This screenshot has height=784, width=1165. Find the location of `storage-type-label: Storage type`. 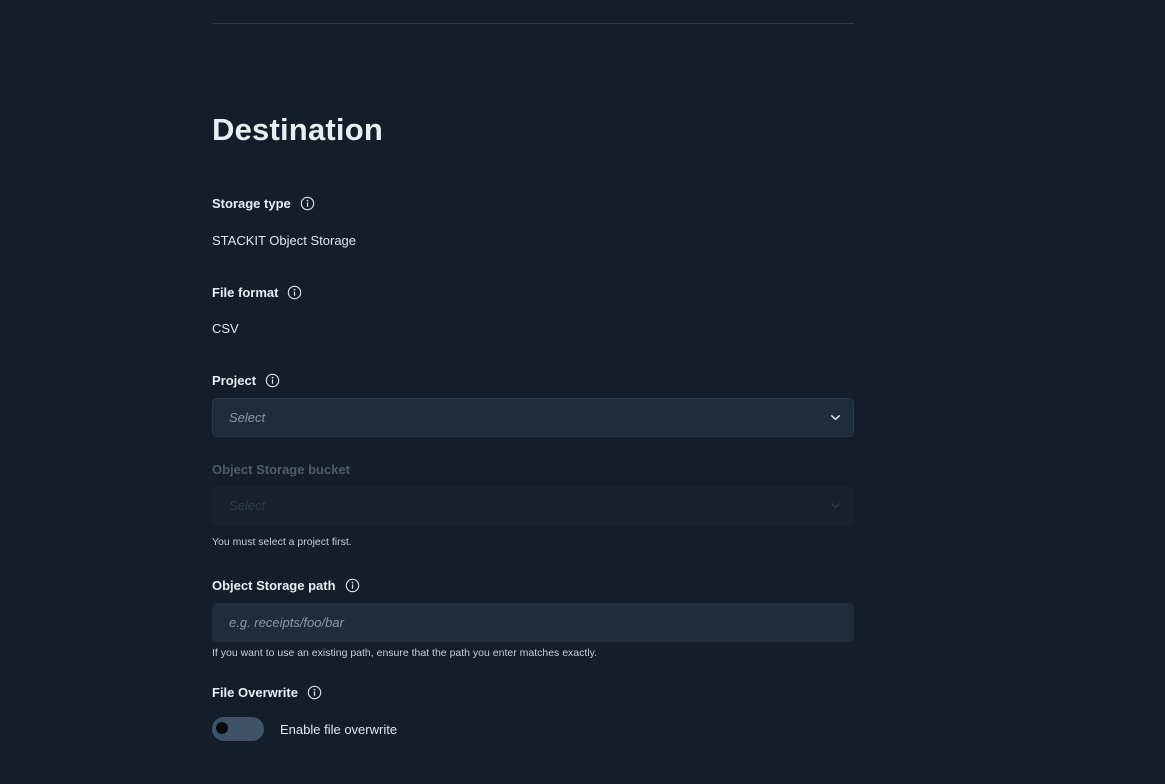

storage-type-label: Storage type is located at coordinates (263, 203).